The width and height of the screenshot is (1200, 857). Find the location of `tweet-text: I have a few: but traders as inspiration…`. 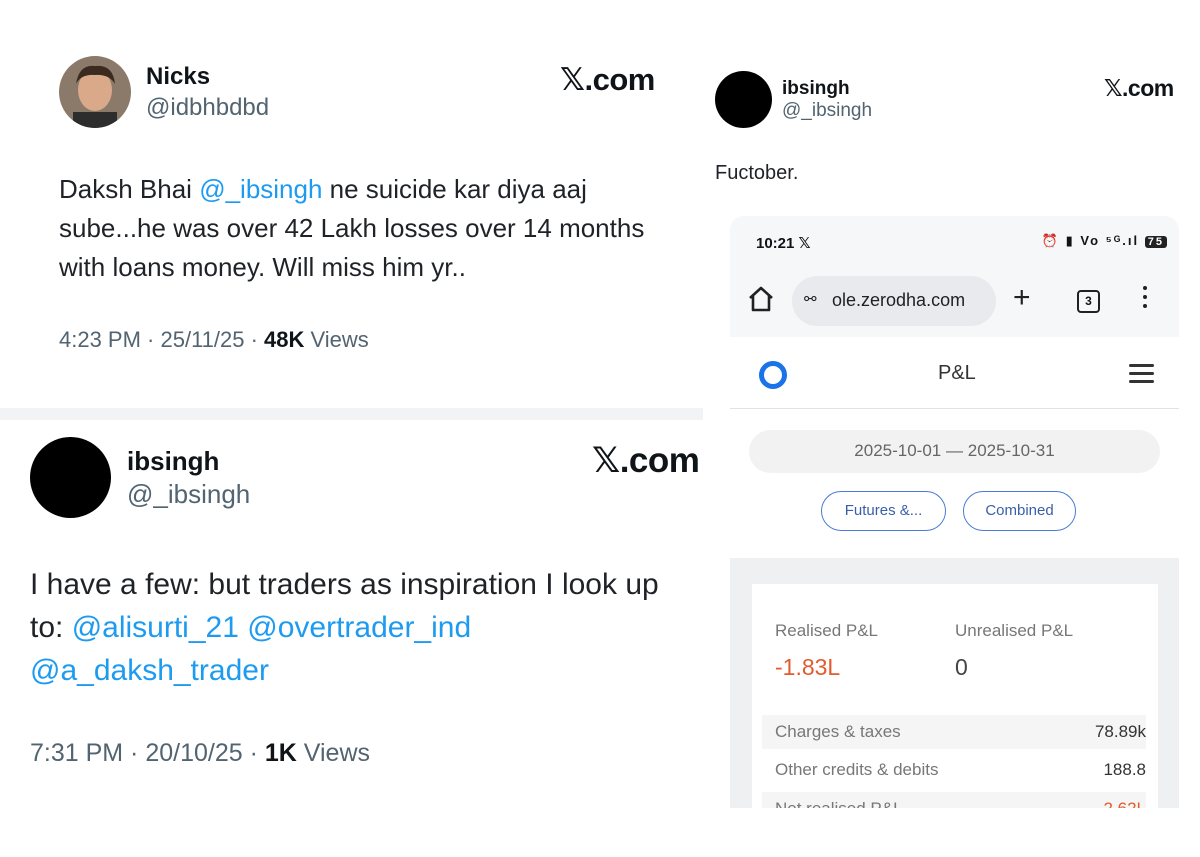

tweet-text: I have a few: but traders as inspiration… is located at coordinates (365, 627).